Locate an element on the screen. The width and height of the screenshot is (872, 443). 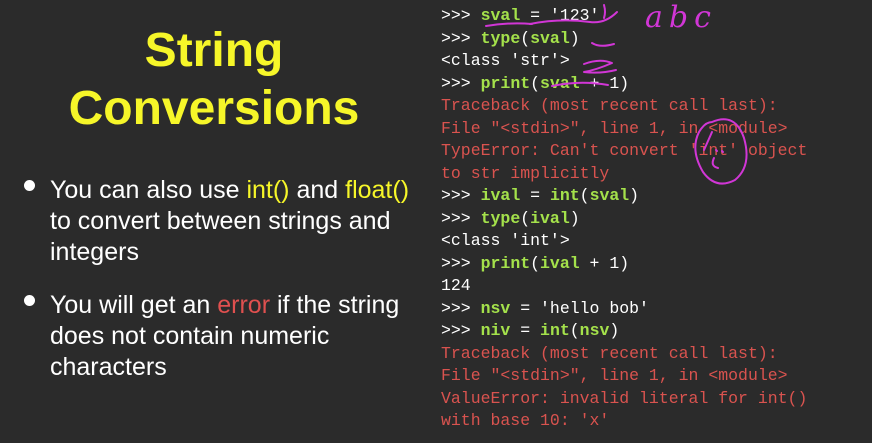
title-line-2: Conversions is located at coordinates (214, 108).